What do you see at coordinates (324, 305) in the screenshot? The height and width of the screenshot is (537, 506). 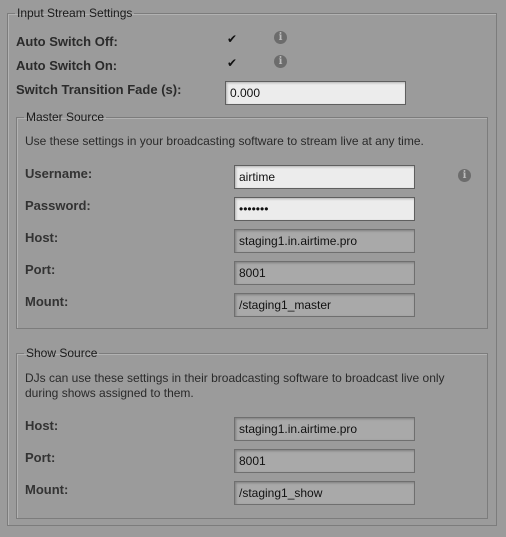 I see `master-mount-field: /staging1_master` at bounding box center [324, 305].